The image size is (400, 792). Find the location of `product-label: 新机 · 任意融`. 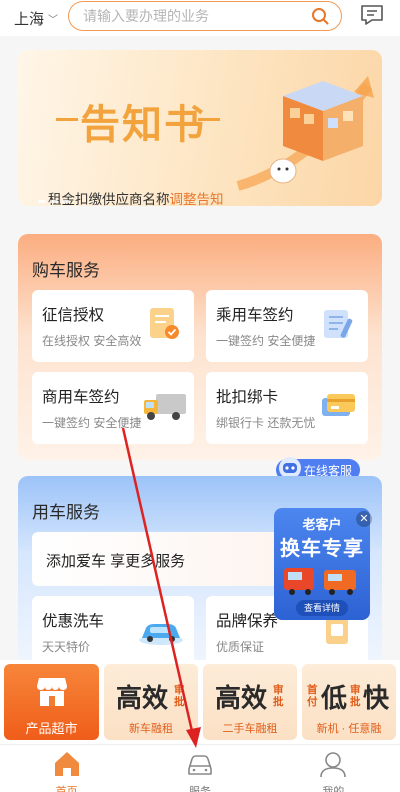

product-label: 新机 · 任意融 is located at coordinates (349, 729).